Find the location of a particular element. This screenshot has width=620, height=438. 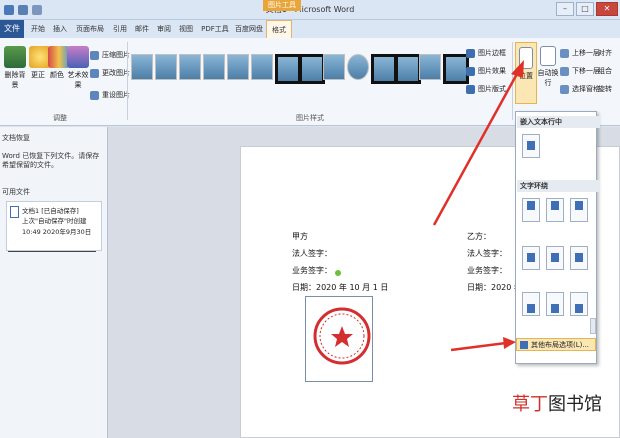

dropdown-scroll-handle is located at coordinates (593, 326).